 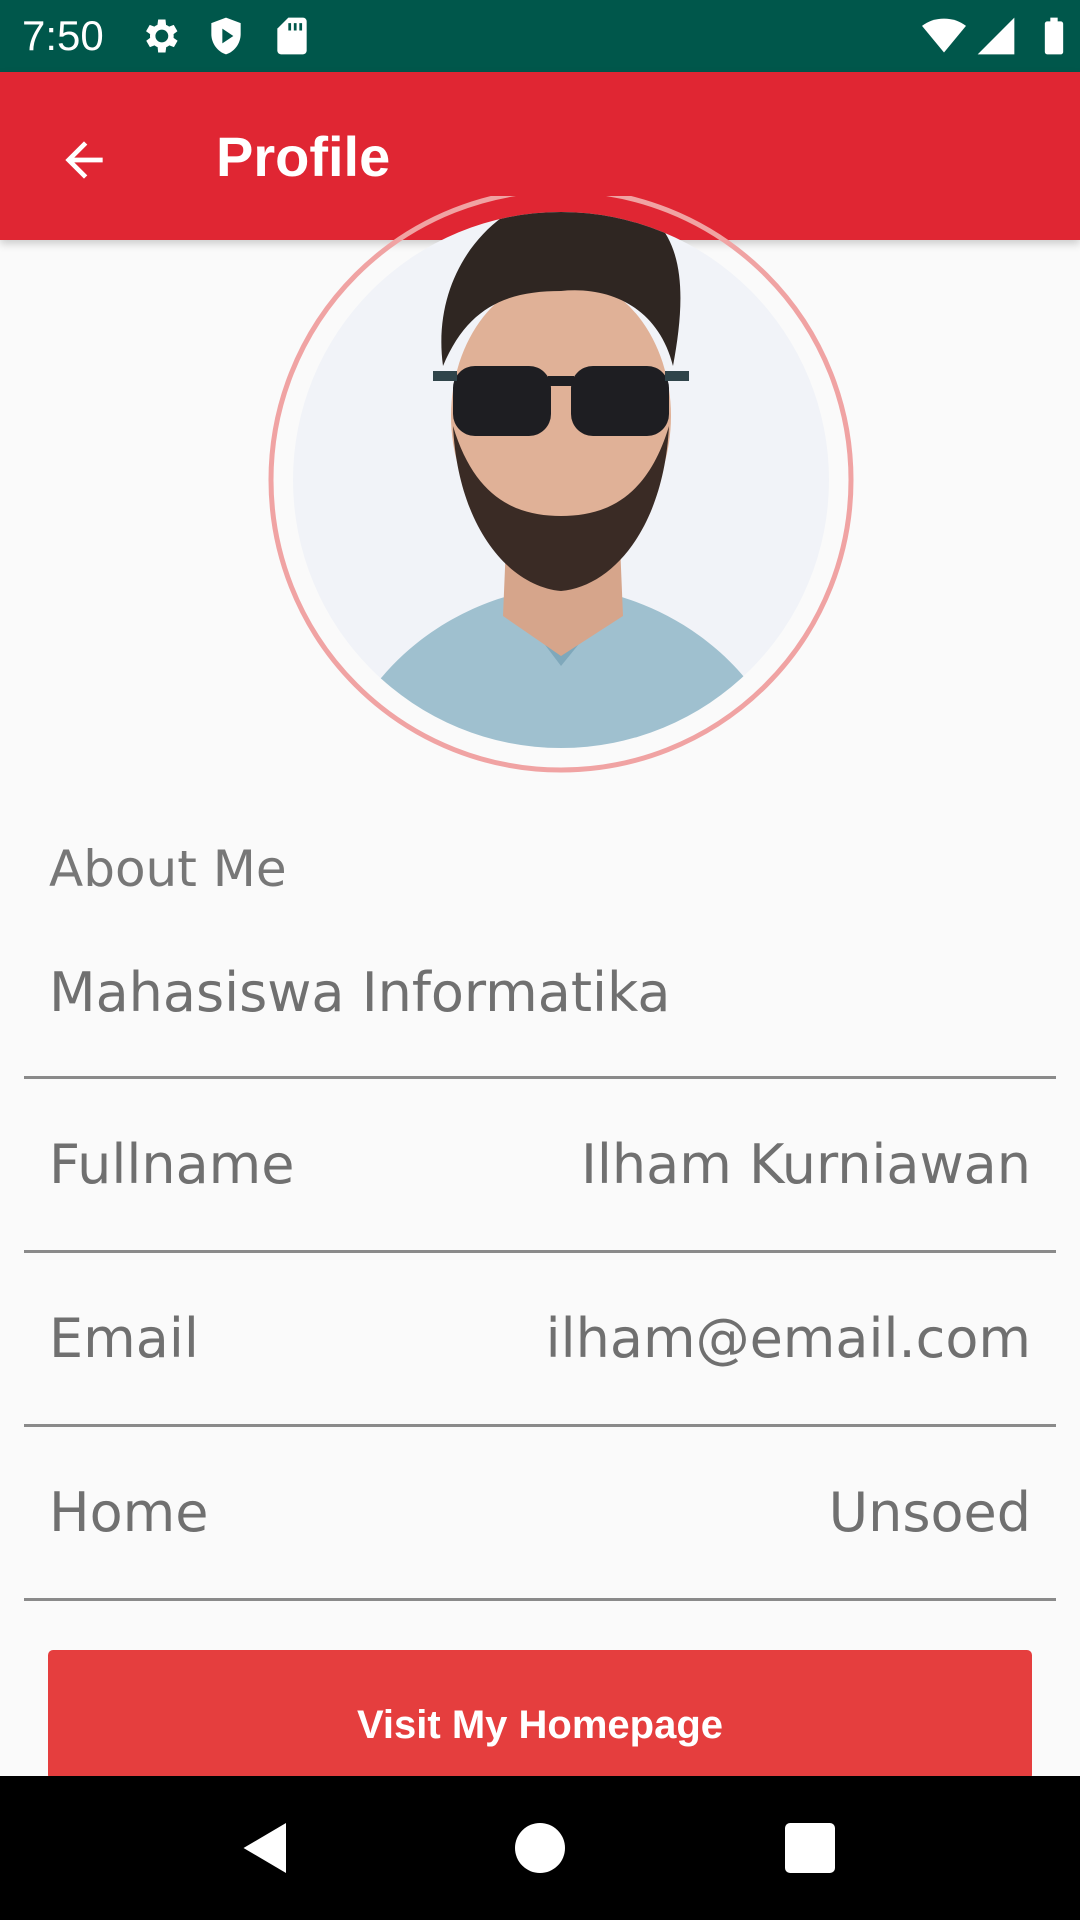 What do you see at coordinates (810, 1848) in the screenshot?
I see `recents-square-icon` at bounding box center [810, 1848].